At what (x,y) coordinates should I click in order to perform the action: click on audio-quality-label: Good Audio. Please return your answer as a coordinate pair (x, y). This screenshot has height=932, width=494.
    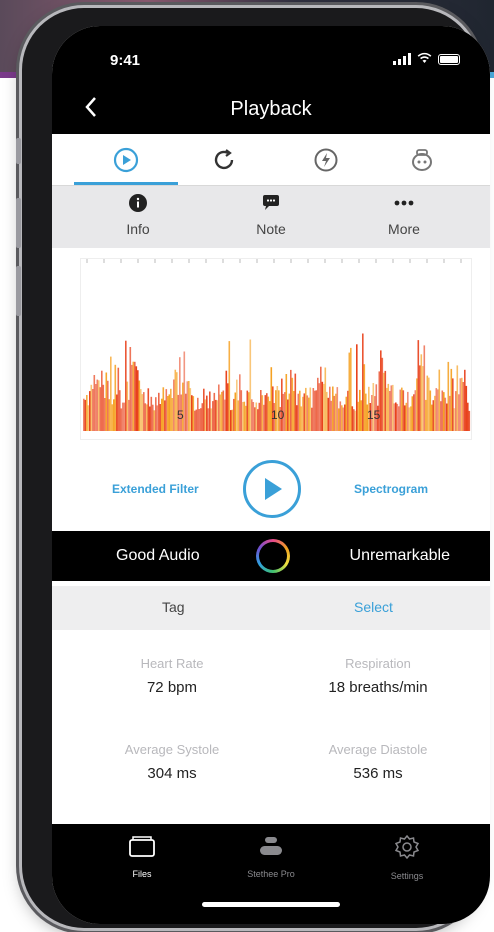
    Looking at the image, I should click on (158, 555).